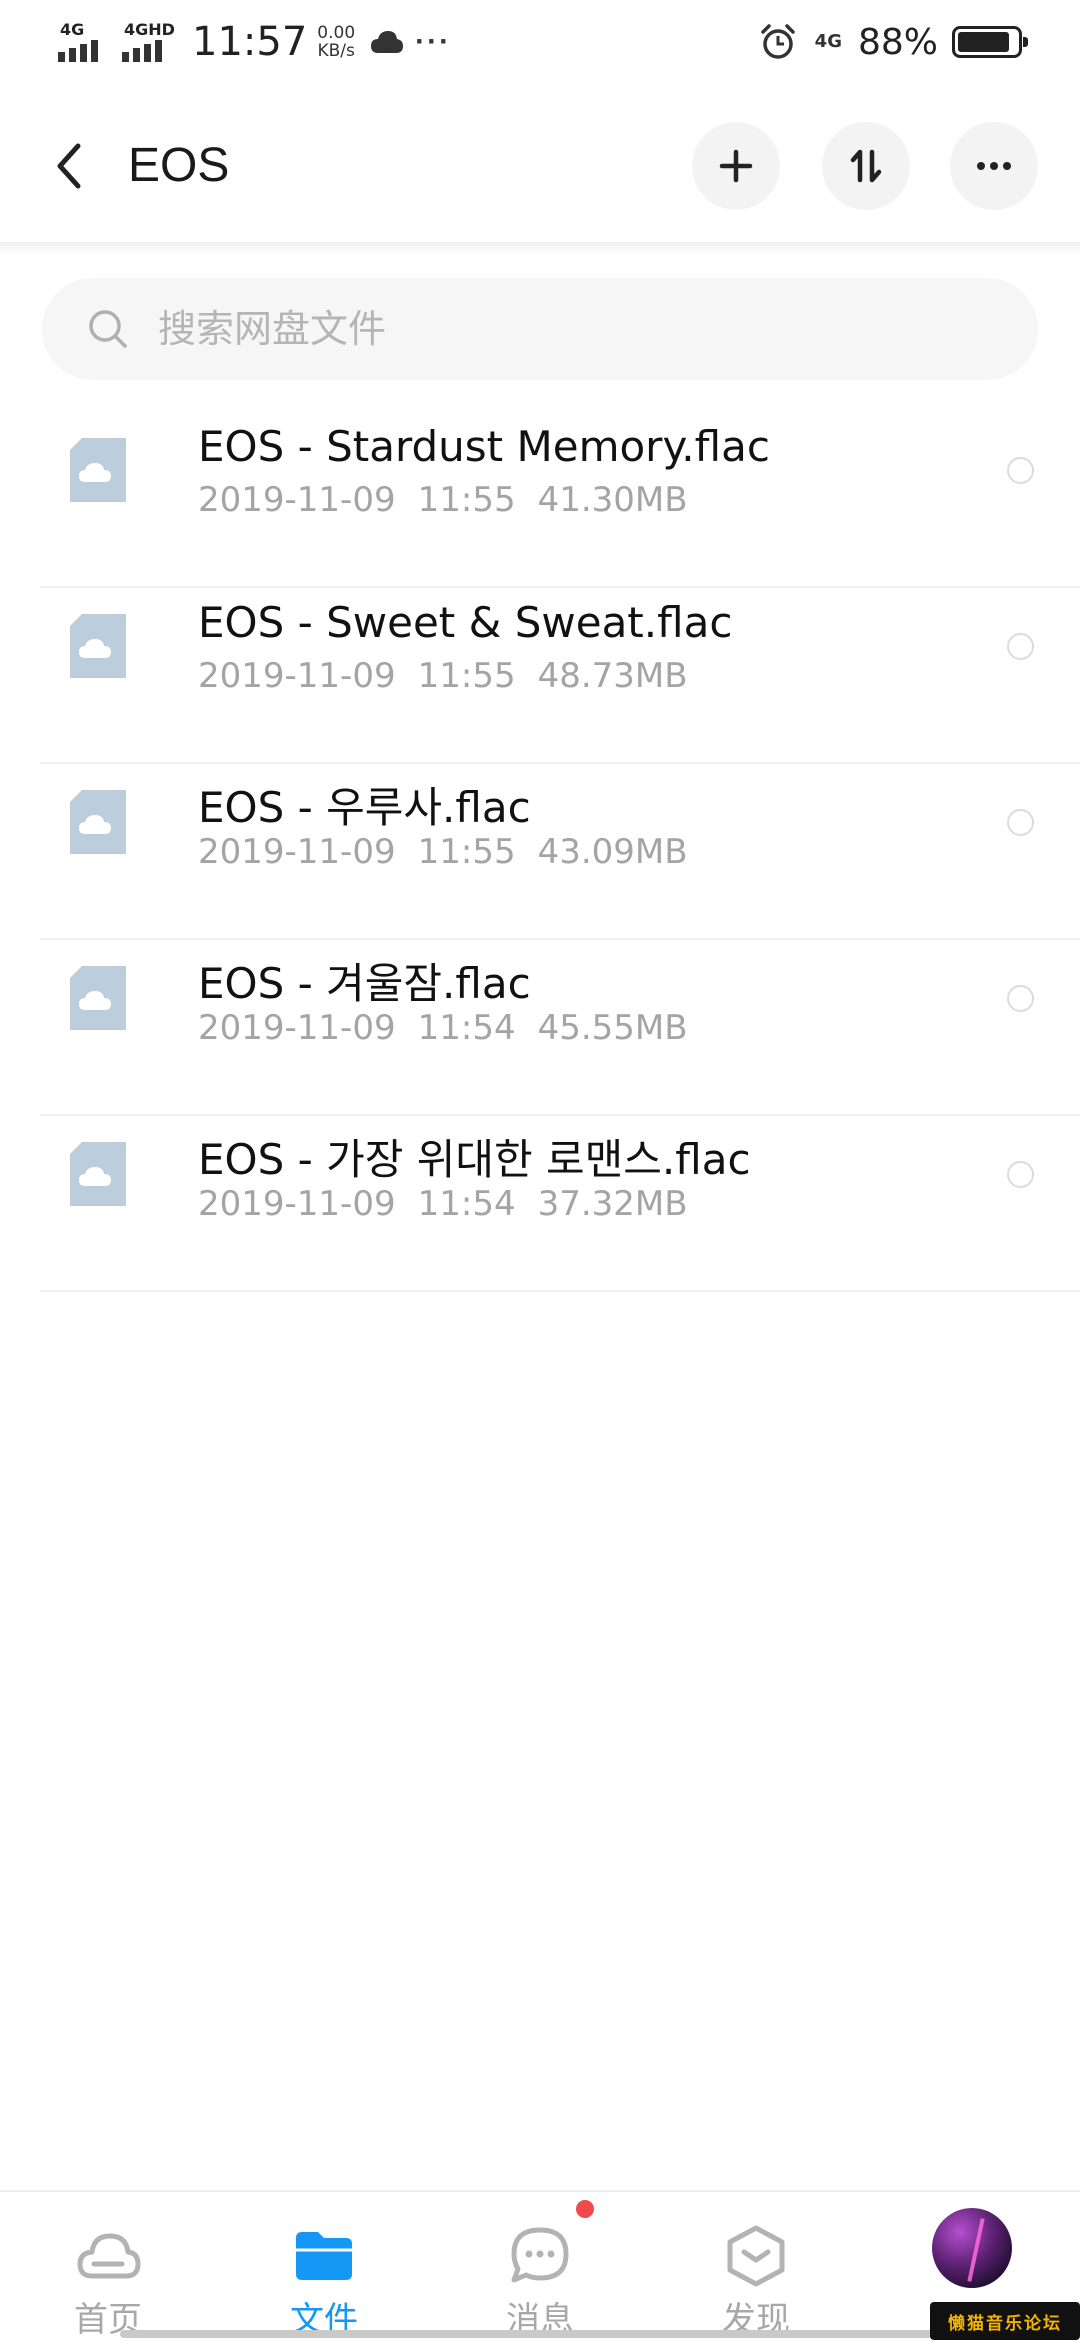  Describe the element at coordinates (540, 42) in the screenshot. I see `status-bar: 4G 4GHD 11:57 0.00 KB/s ··· 4G 88%` at that location.